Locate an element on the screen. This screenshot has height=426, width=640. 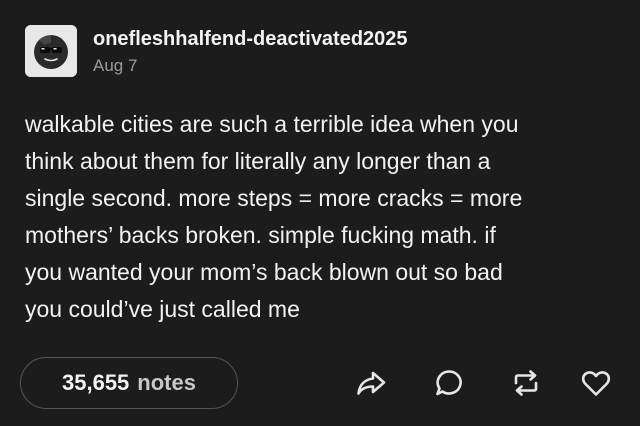
avatar is located at coordinates (51, 51).